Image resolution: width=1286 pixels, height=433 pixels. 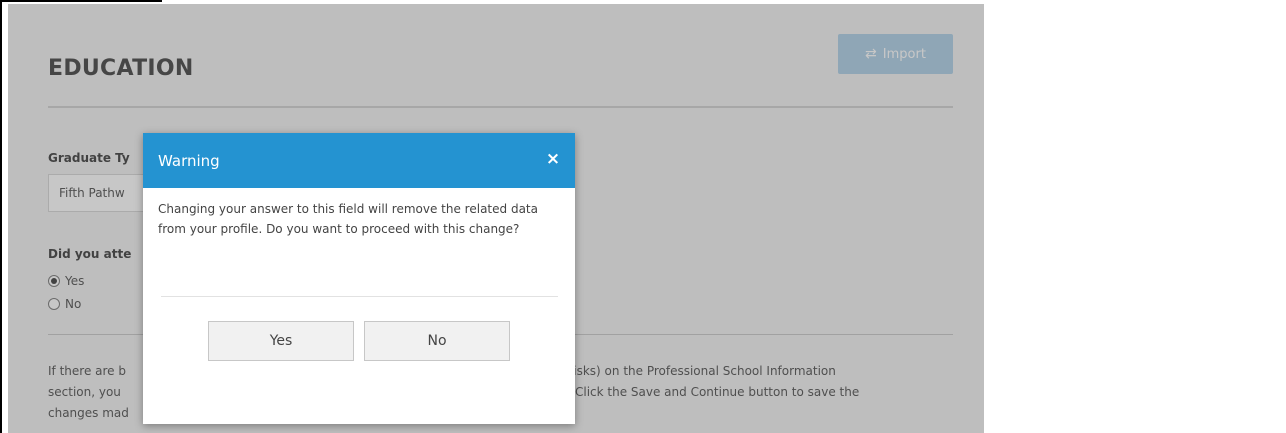 What do you see at coordinates (281, 341) in the screenshot?
I see `confirm-yes-button: Yes` at bounding box center [281, 341].